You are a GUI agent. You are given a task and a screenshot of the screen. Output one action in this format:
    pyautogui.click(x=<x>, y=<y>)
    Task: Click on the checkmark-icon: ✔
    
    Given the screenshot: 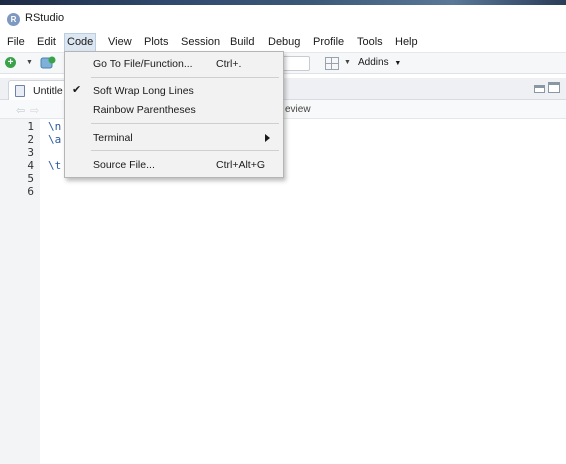 What is the action you would take?
    pyautogui.click(x=77, y=90)
    